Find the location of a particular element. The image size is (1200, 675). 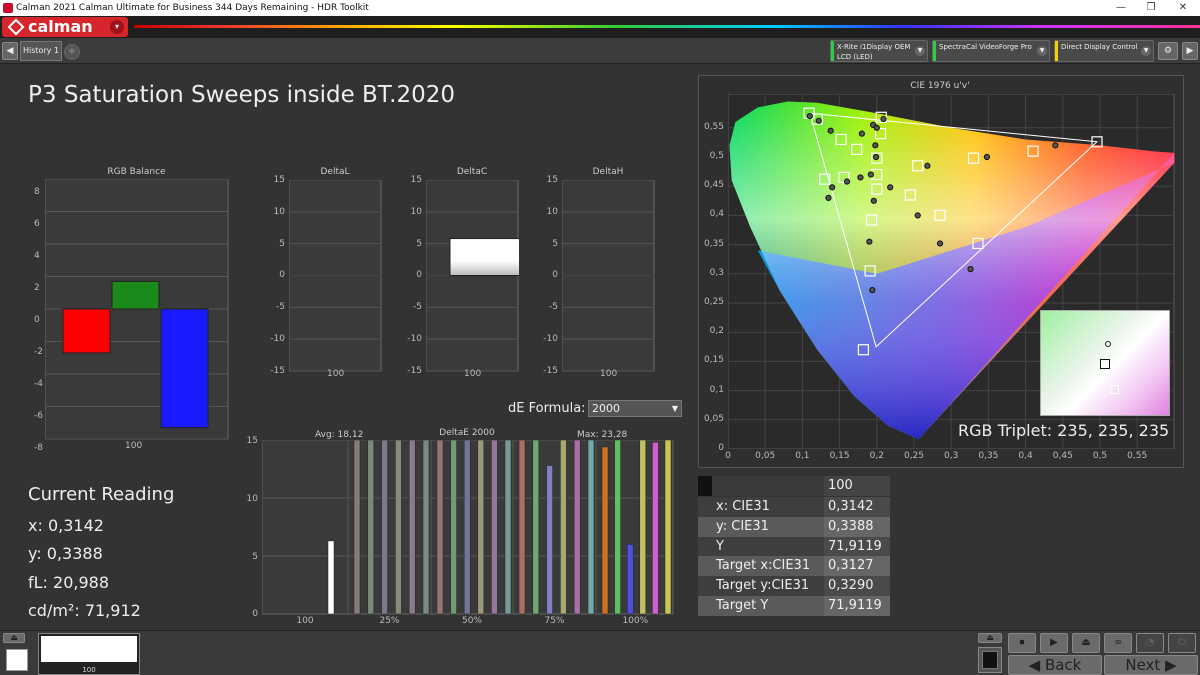

close-button: ✕ is located at coordinates (1183, 8).